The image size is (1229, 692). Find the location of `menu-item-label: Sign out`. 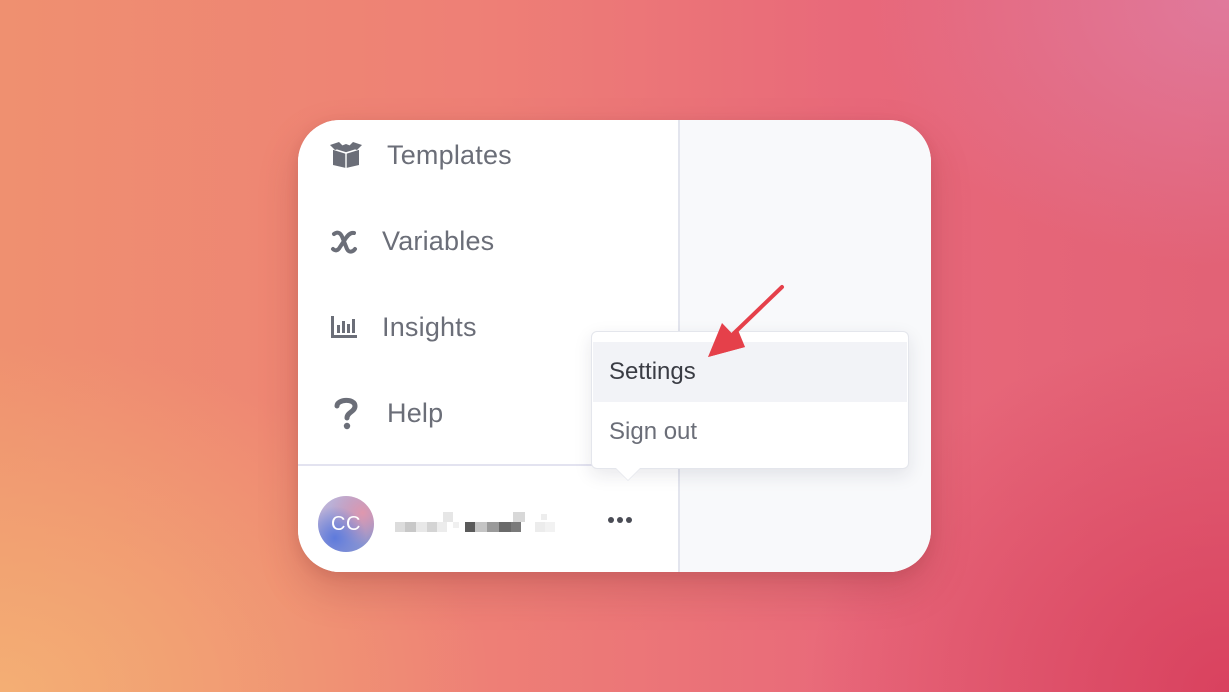

menu-item-label: Sign out is located at coordinates (653, 431).